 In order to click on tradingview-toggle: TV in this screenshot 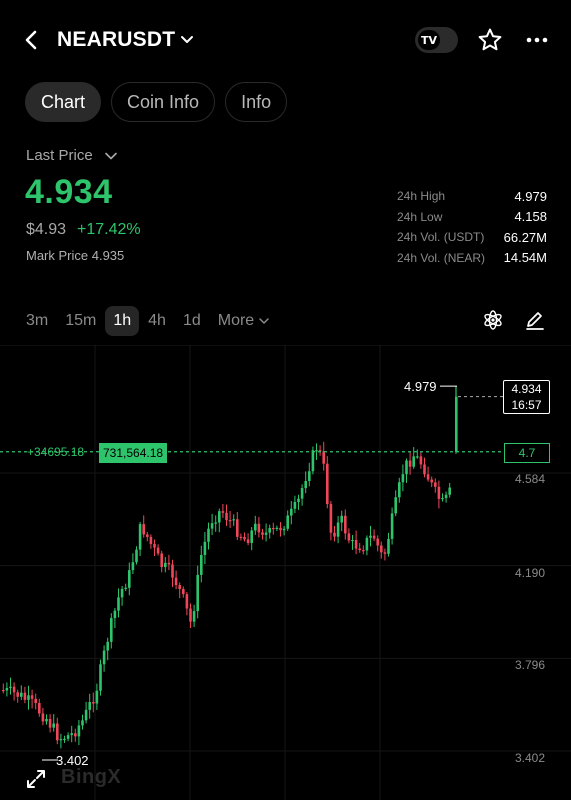, I will do `click(436, 40)`.